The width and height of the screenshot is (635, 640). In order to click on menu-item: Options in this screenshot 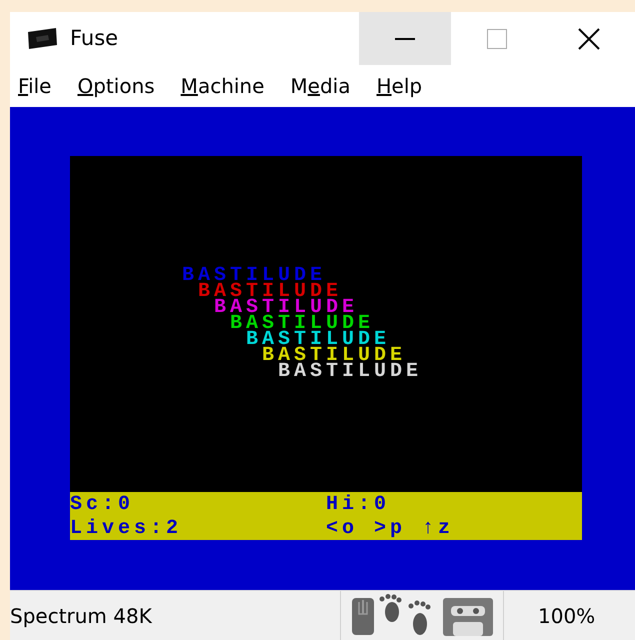, I will do `click(123, 86)`.